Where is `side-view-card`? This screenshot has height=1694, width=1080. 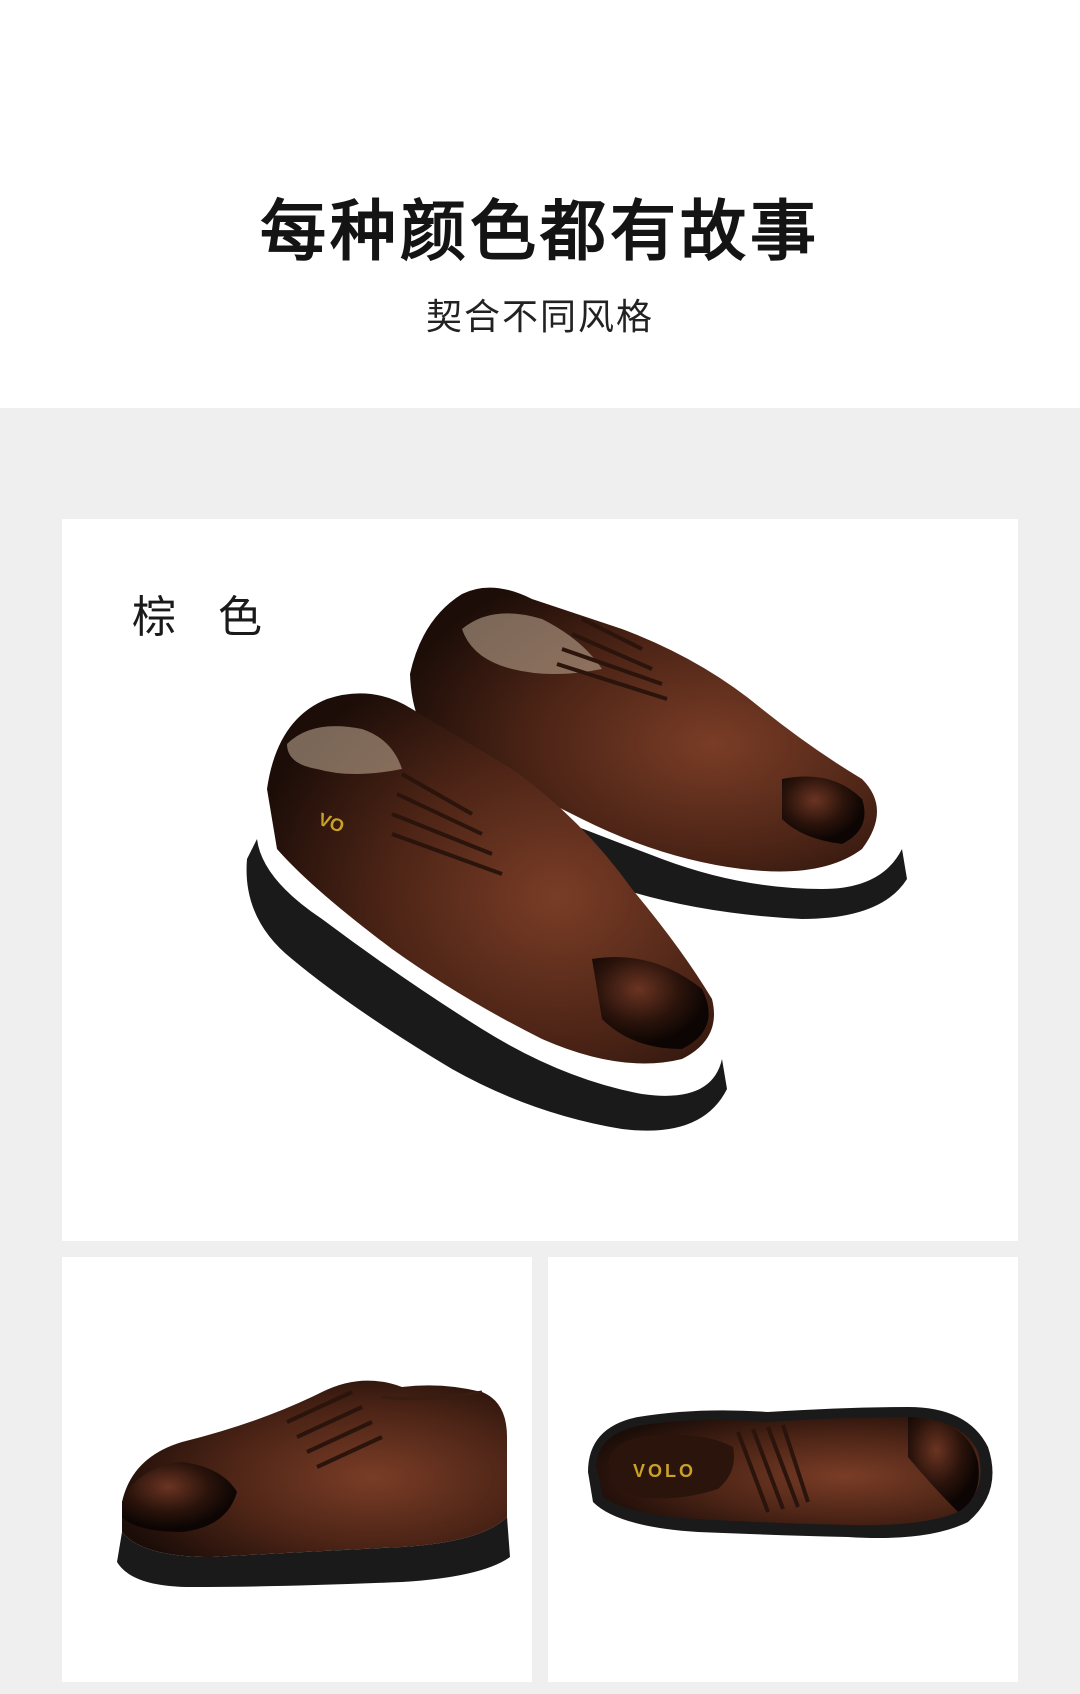
side-view-card is located at coordinates (297, 1469).